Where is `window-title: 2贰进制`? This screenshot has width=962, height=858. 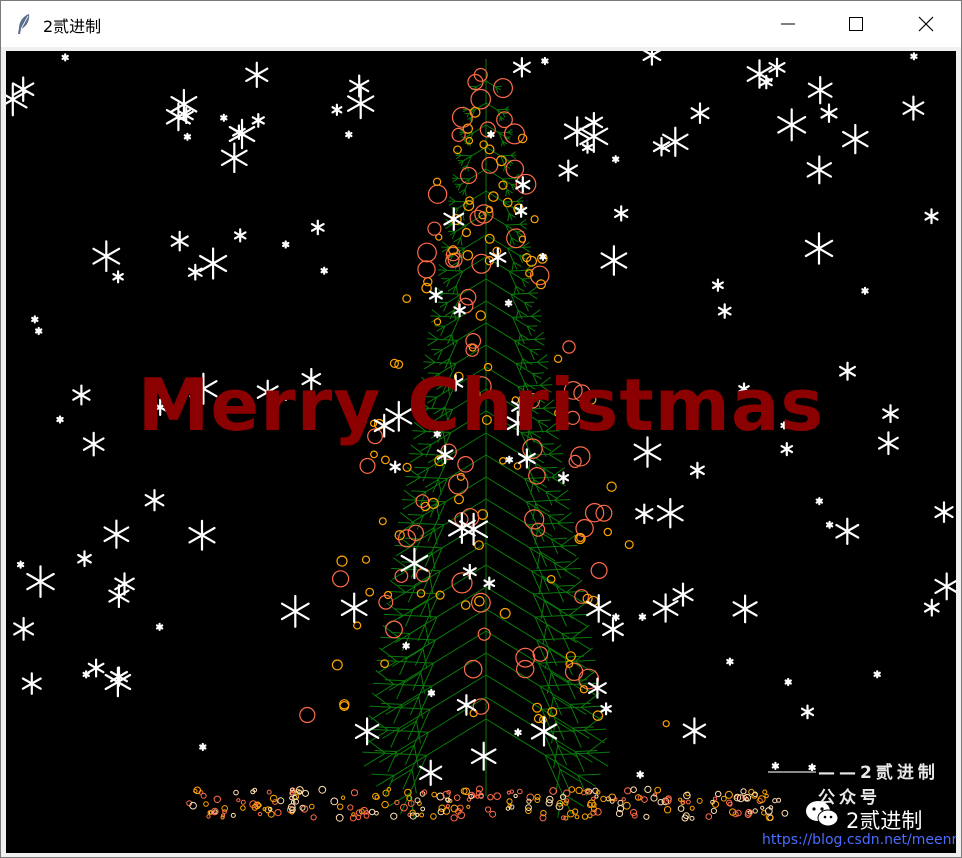 window-title: 2贰进制 is located at coordinates (72, 26).